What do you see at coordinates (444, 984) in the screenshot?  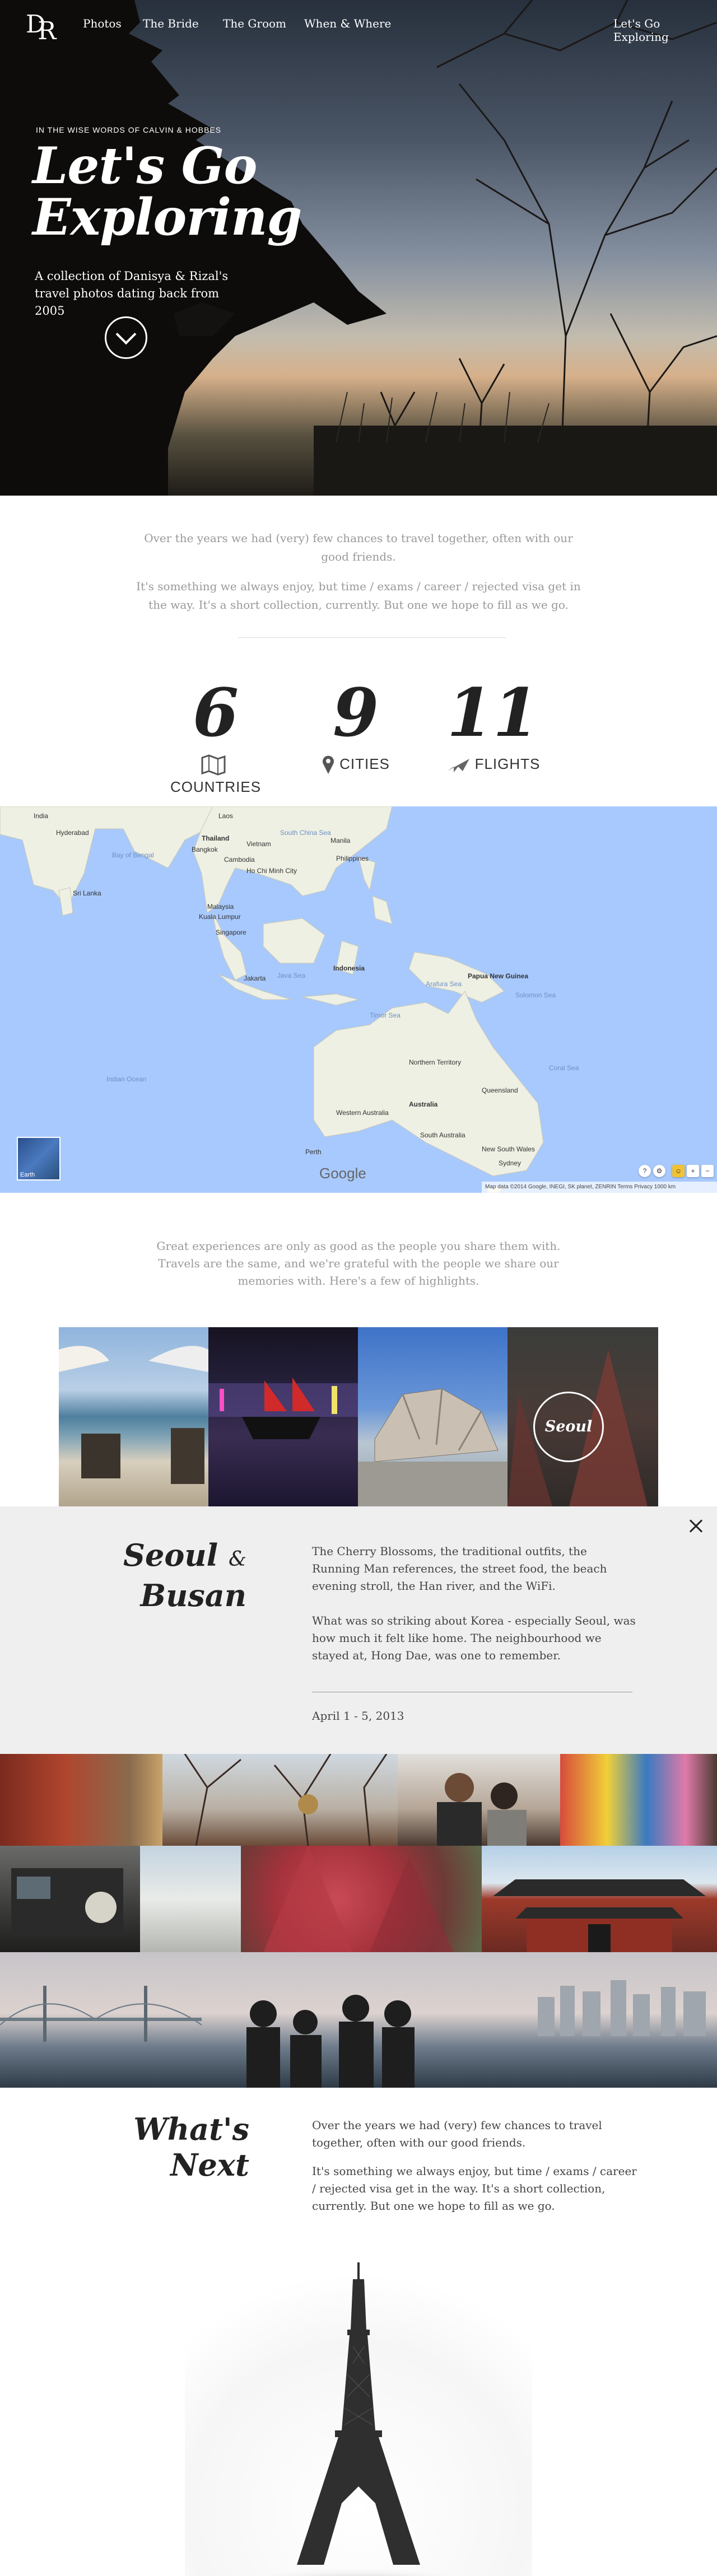 I see `map-label: Arafura Sea` at bounding box center [444, 984].